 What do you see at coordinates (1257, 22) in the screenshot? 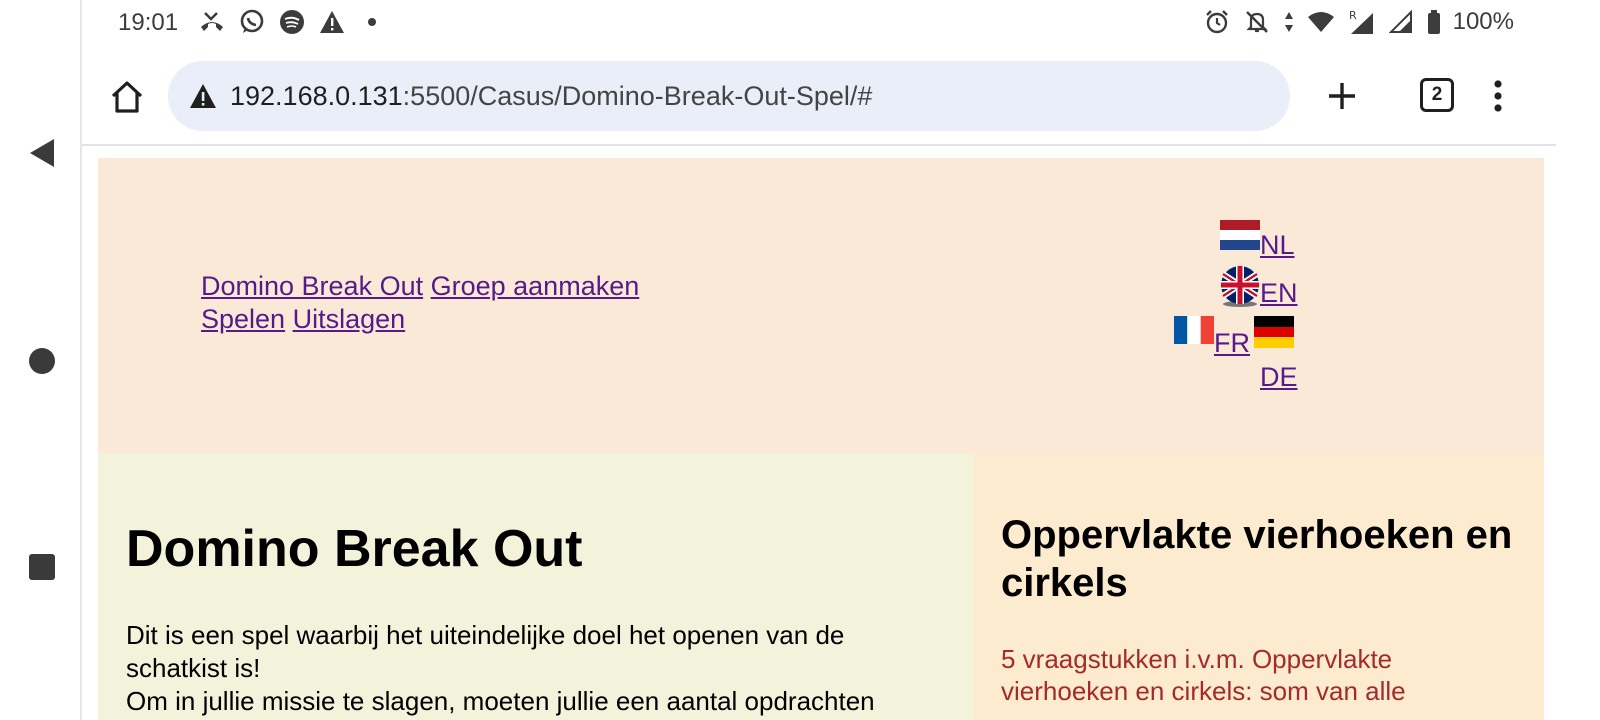
I see `mute-icon` at bounding box center [1257, 22].